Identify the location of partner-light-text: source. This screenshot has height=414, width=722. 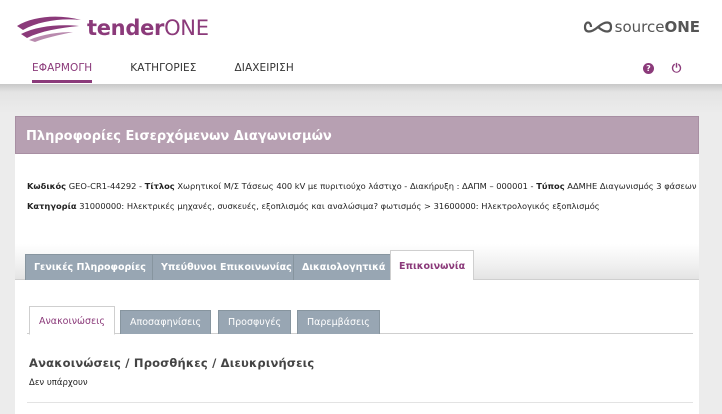
(639, 27).